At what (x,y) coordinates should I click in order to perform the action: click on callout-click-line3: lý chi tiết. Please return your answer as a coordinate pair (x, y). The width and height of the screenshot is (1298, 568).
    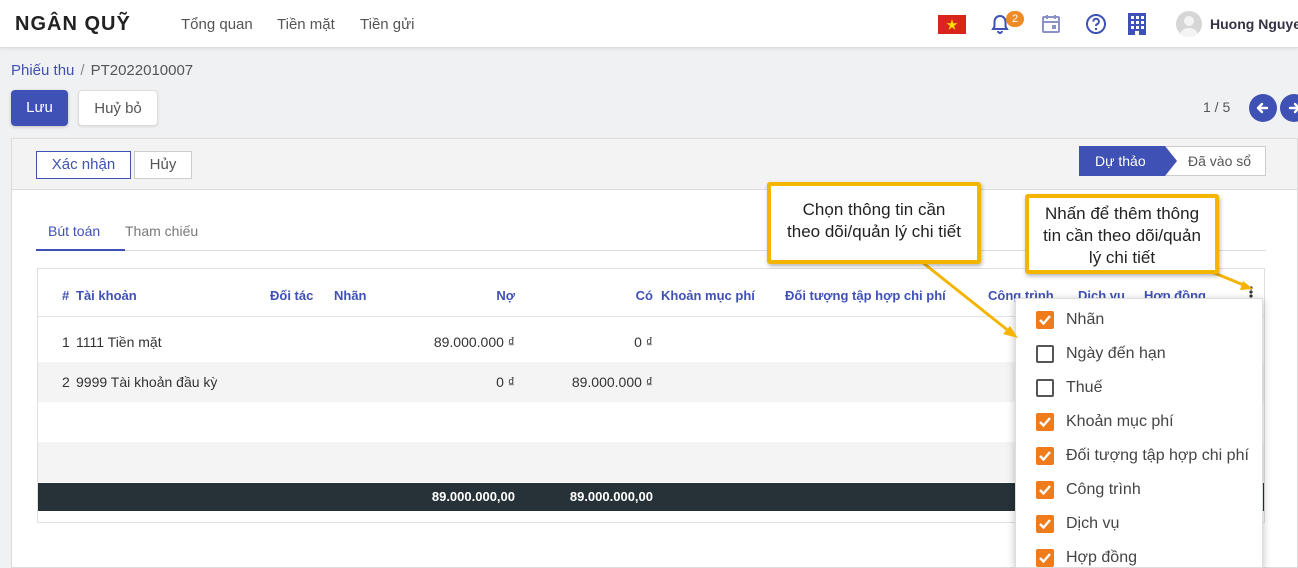
    Looking at the image, I should click on (1122, 257).